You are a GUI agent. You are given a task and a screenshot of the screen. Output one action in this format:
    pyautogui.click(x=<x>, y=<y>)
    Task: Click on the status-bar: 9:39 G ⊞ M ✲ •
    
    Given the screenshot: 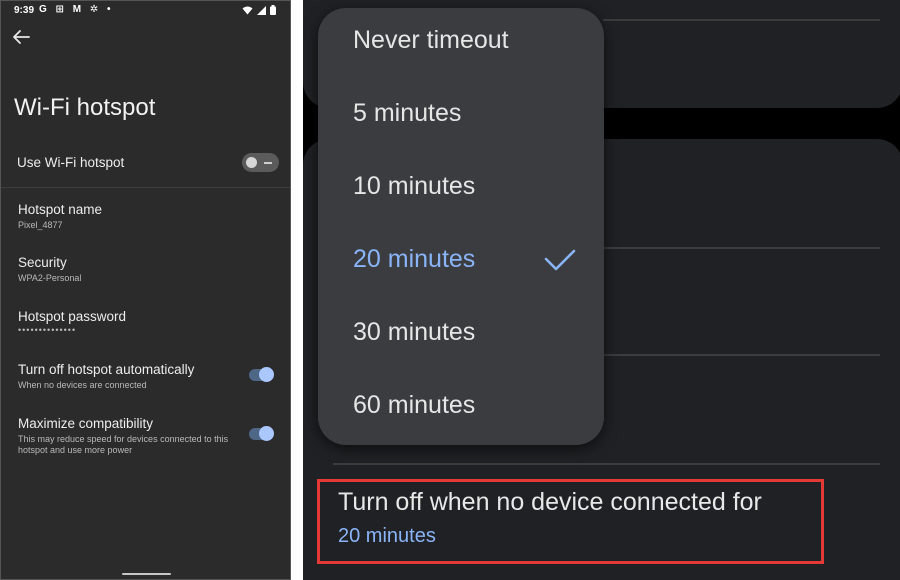 What is the action you would take?
    pyautogui.click(x=145, y=11)
    